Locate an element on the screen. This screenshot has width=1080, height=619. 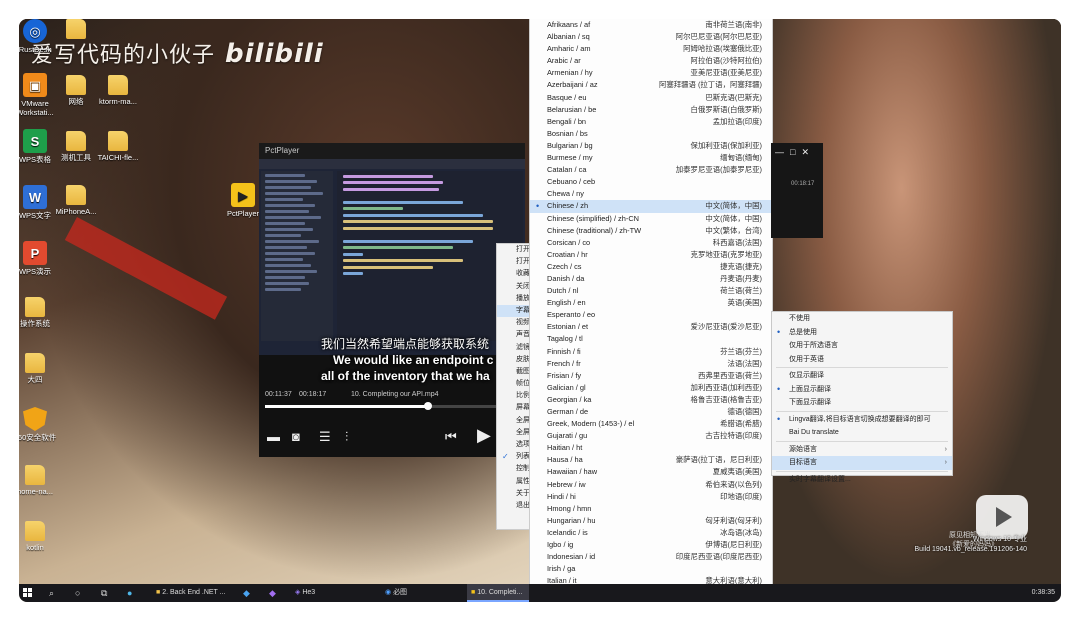
visual-studio-icon: ◆ is located at coordinates (272, 593).